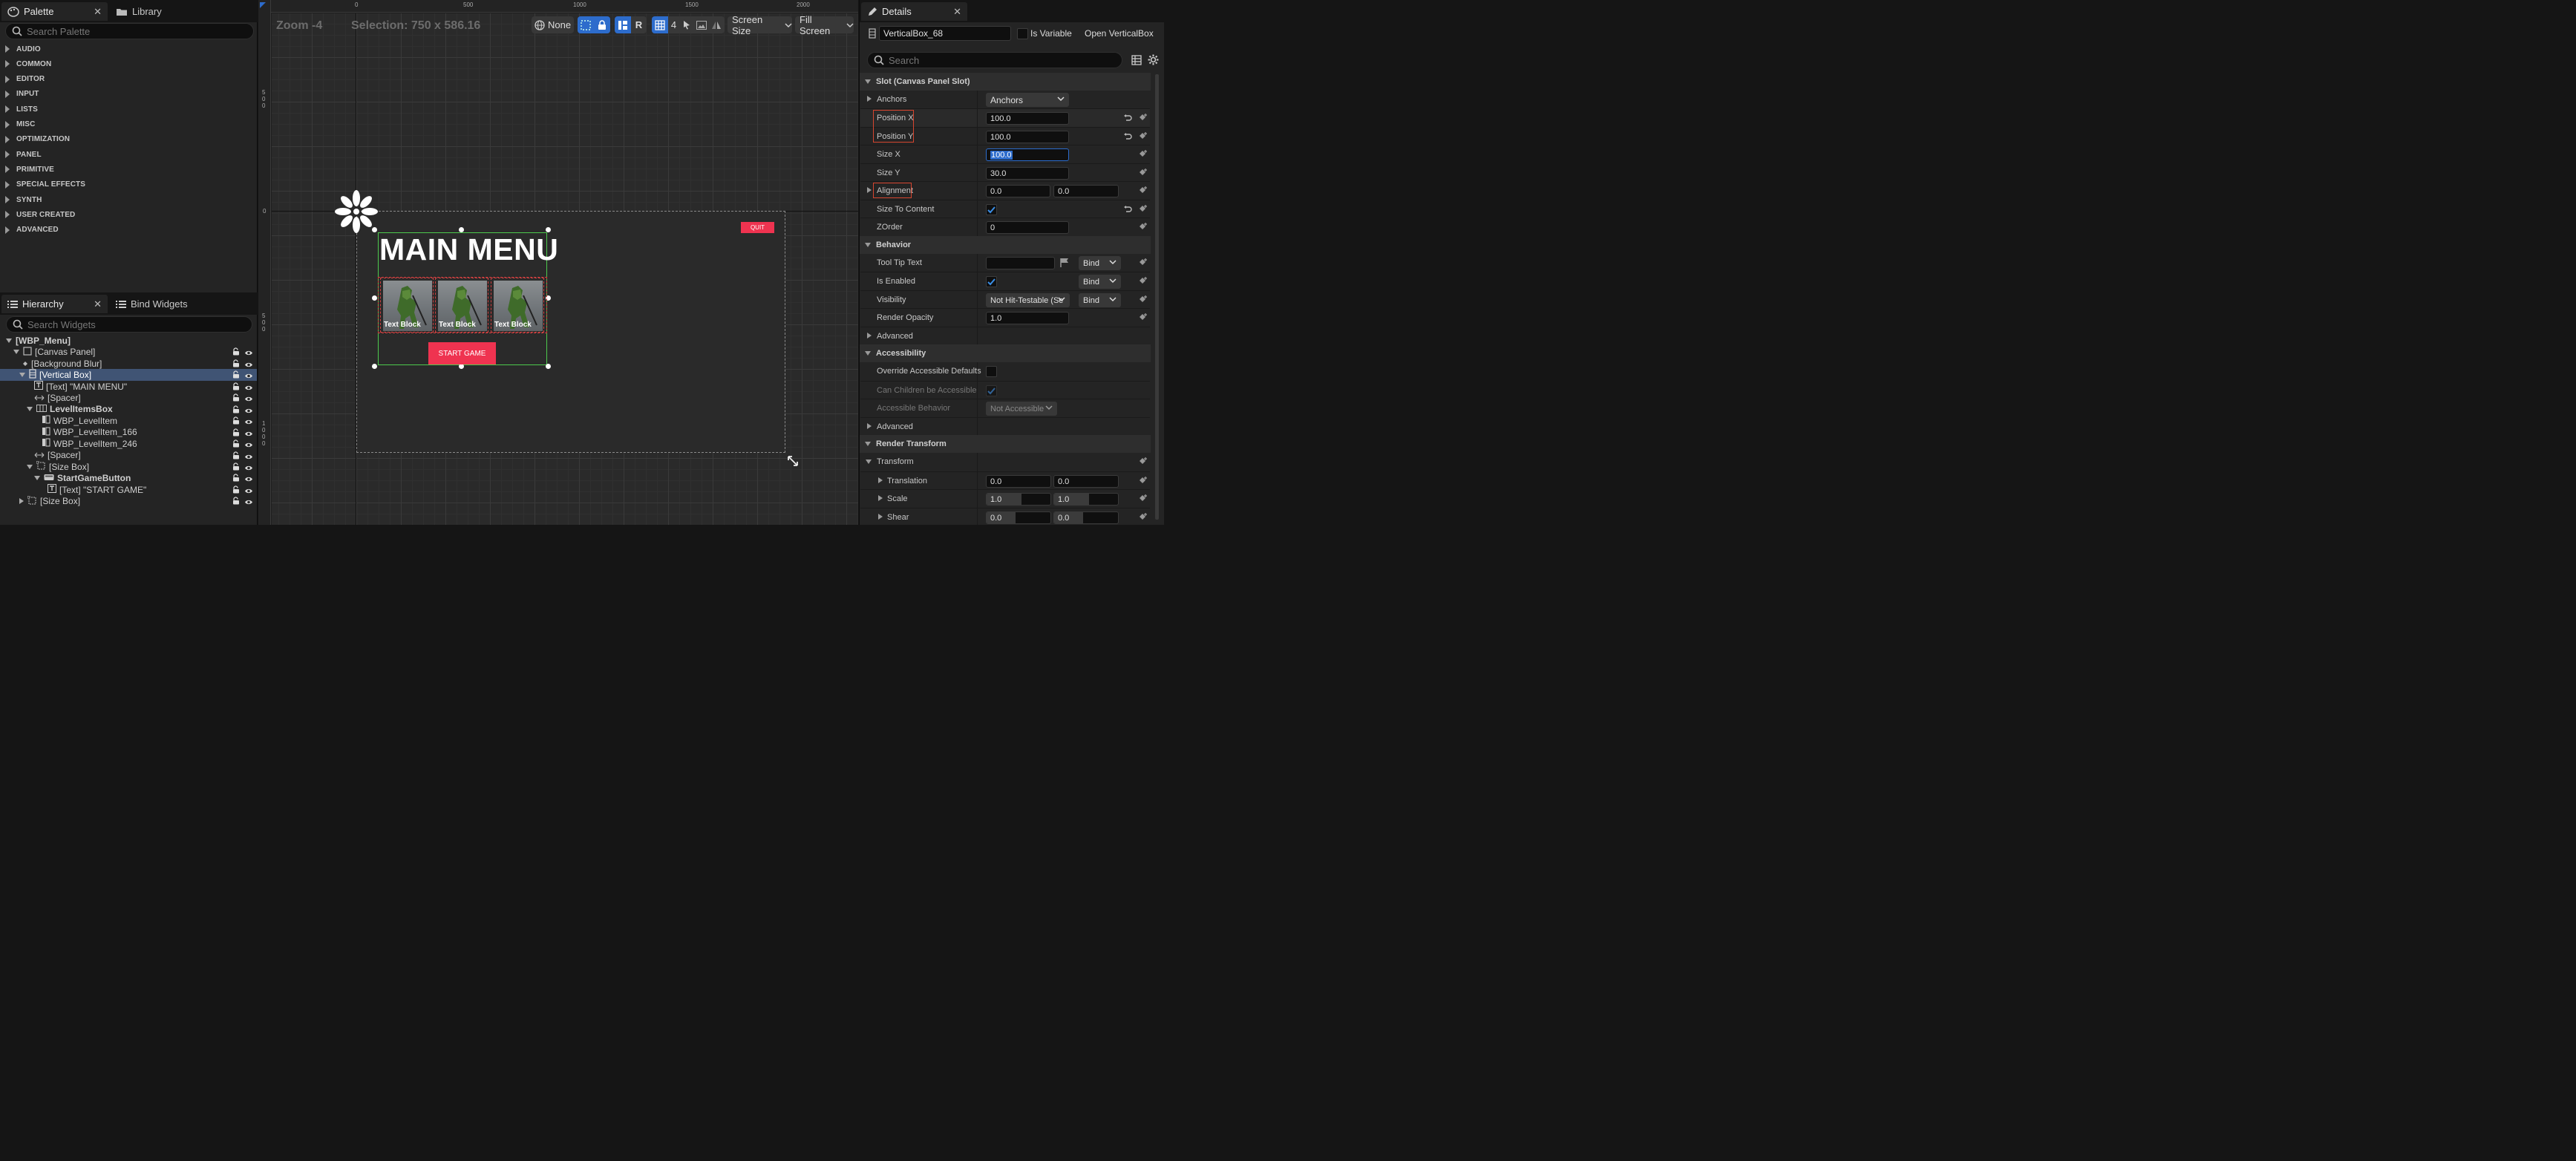  What do you see at coordinates (1027, 173) in the screenshot?
I see `size-y-field: 30.0` at bounding box center [1027, 173].